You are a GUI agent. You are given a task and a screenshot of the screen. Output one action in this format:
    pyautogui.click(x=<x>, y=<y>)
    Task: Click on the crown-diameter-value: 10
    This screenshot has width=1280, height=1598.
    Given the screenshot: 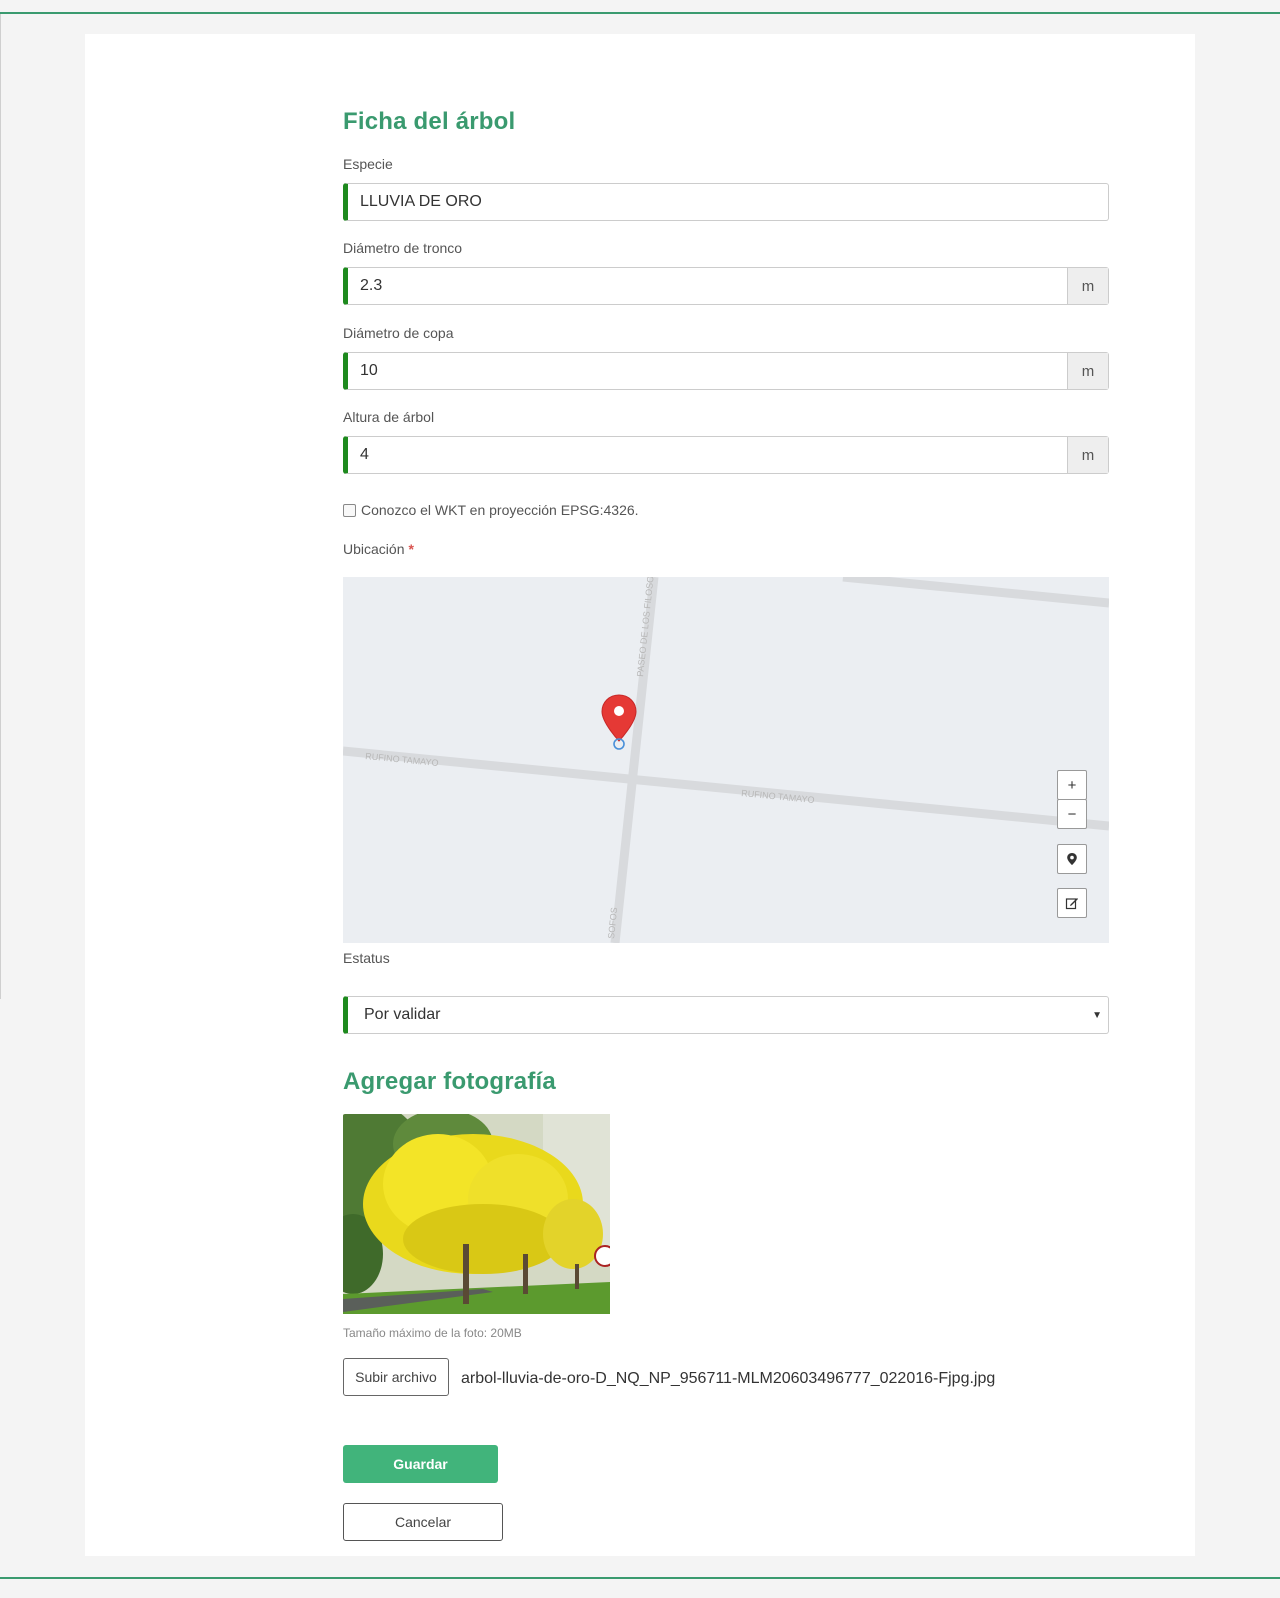 What is the action you would take?
    pyautogui.click(x=369, y=370)
    